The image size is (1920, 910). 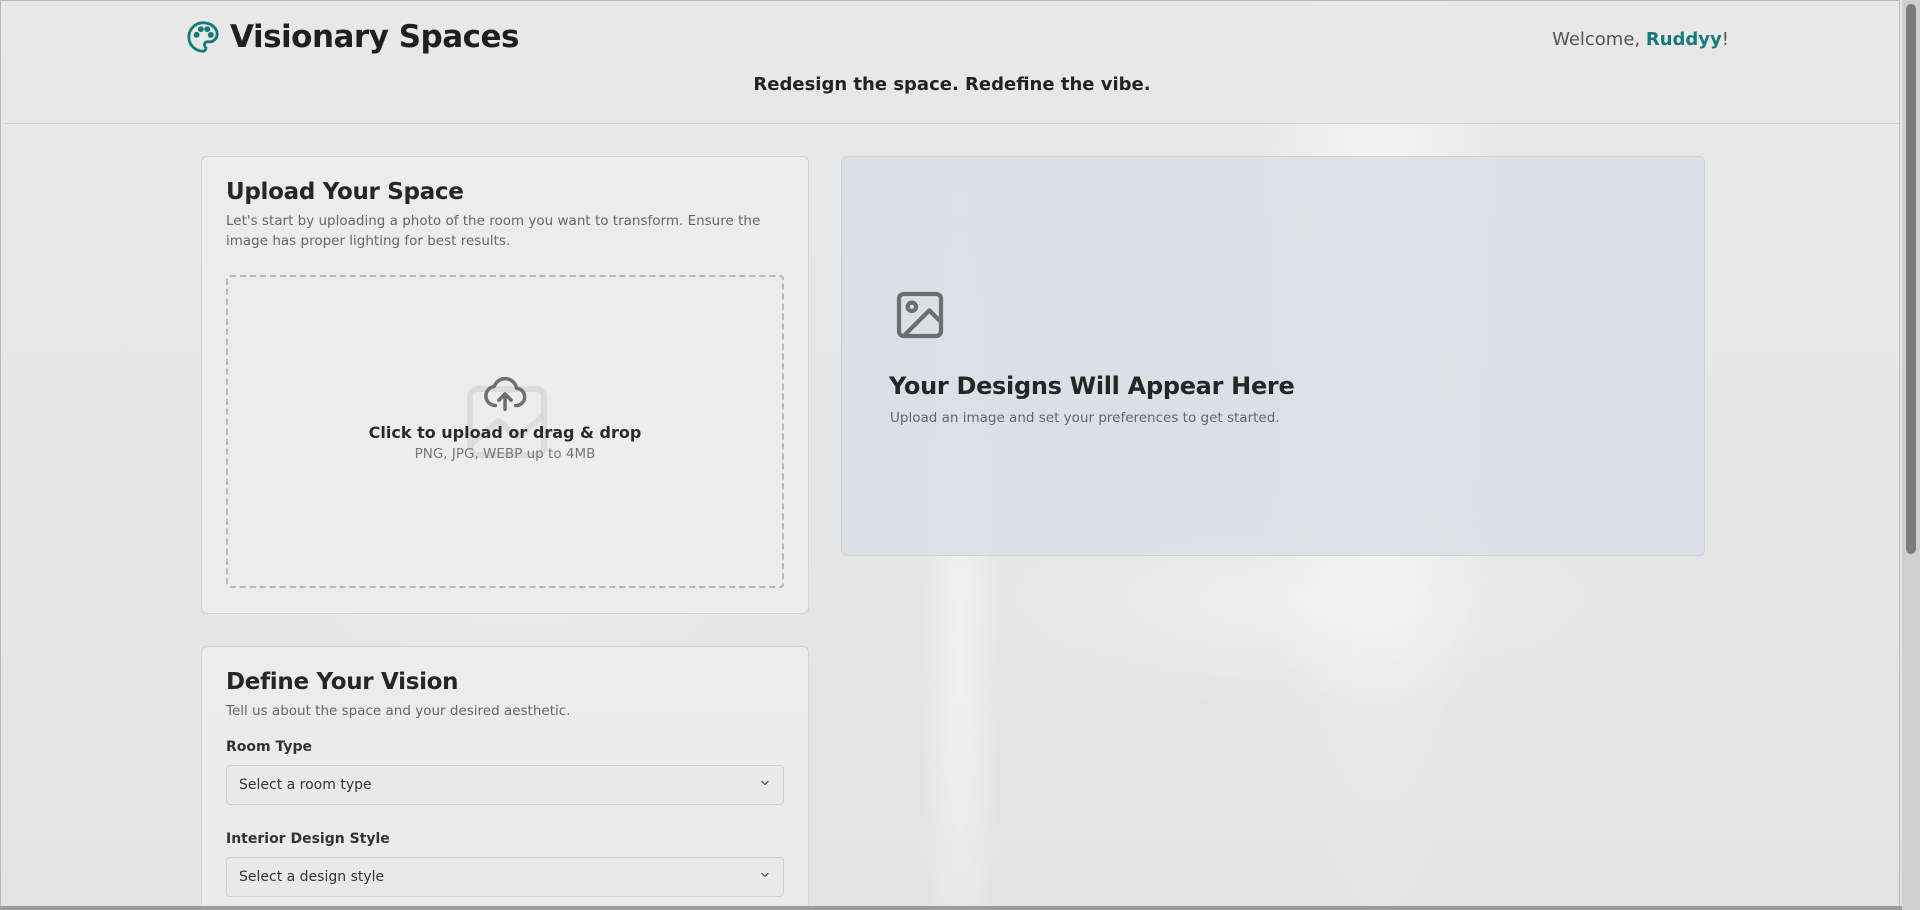 I want to click on welcome-message: Welcome, Ruddyy!, so click(x=1640, y=39).